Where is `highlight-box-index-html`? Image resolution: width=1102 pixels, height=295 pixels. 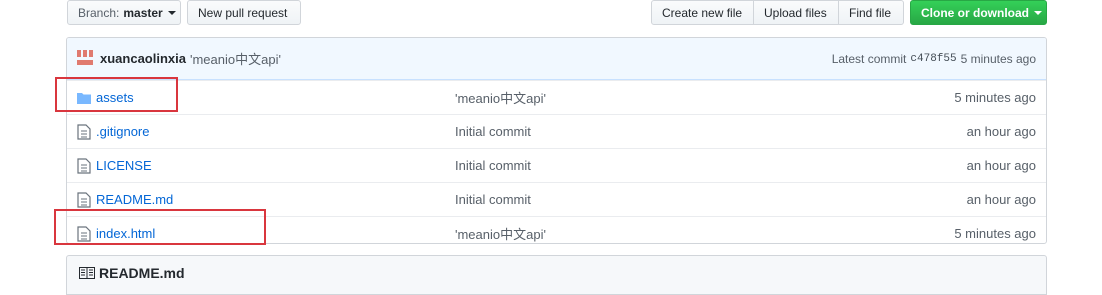 highlight-box-index-html is located at coordinates (160, 227).